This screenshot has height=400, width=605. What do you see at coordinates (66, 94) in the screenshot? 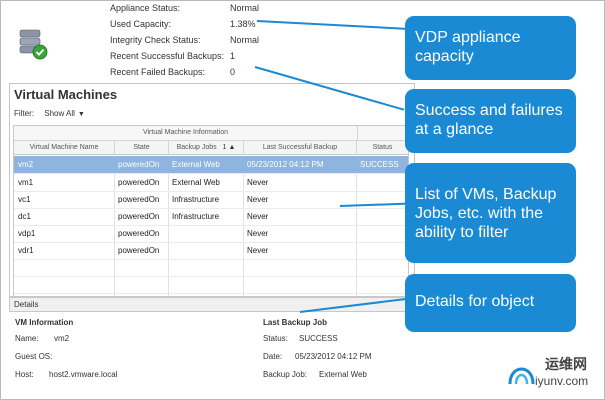
I see `panel-title: Virtual Machines` at bounding box center [66, 94].